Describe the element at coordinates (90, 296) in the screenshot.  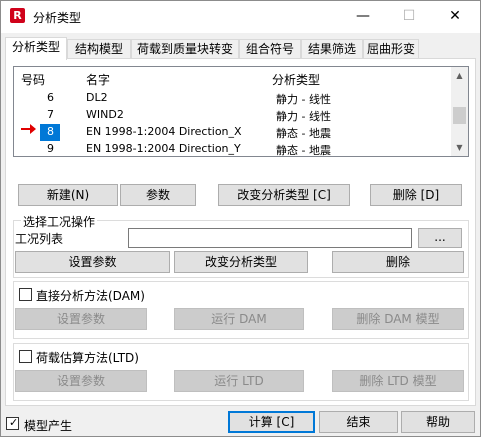
I see `dam-checkbox-label: 直接分析方法(DAM)` at that location.